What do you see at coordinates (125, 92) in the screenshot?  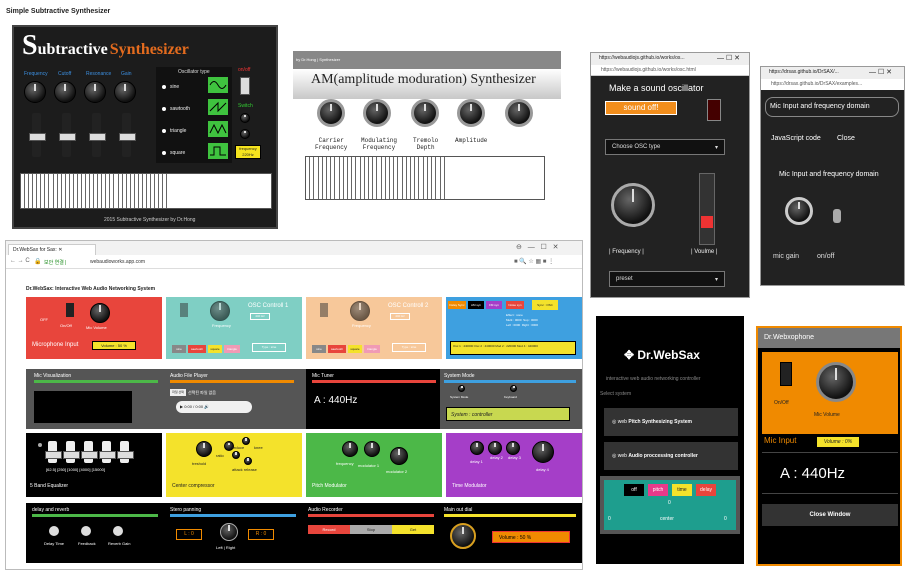 I see `gain-knob` at bounding box center [125, 92].